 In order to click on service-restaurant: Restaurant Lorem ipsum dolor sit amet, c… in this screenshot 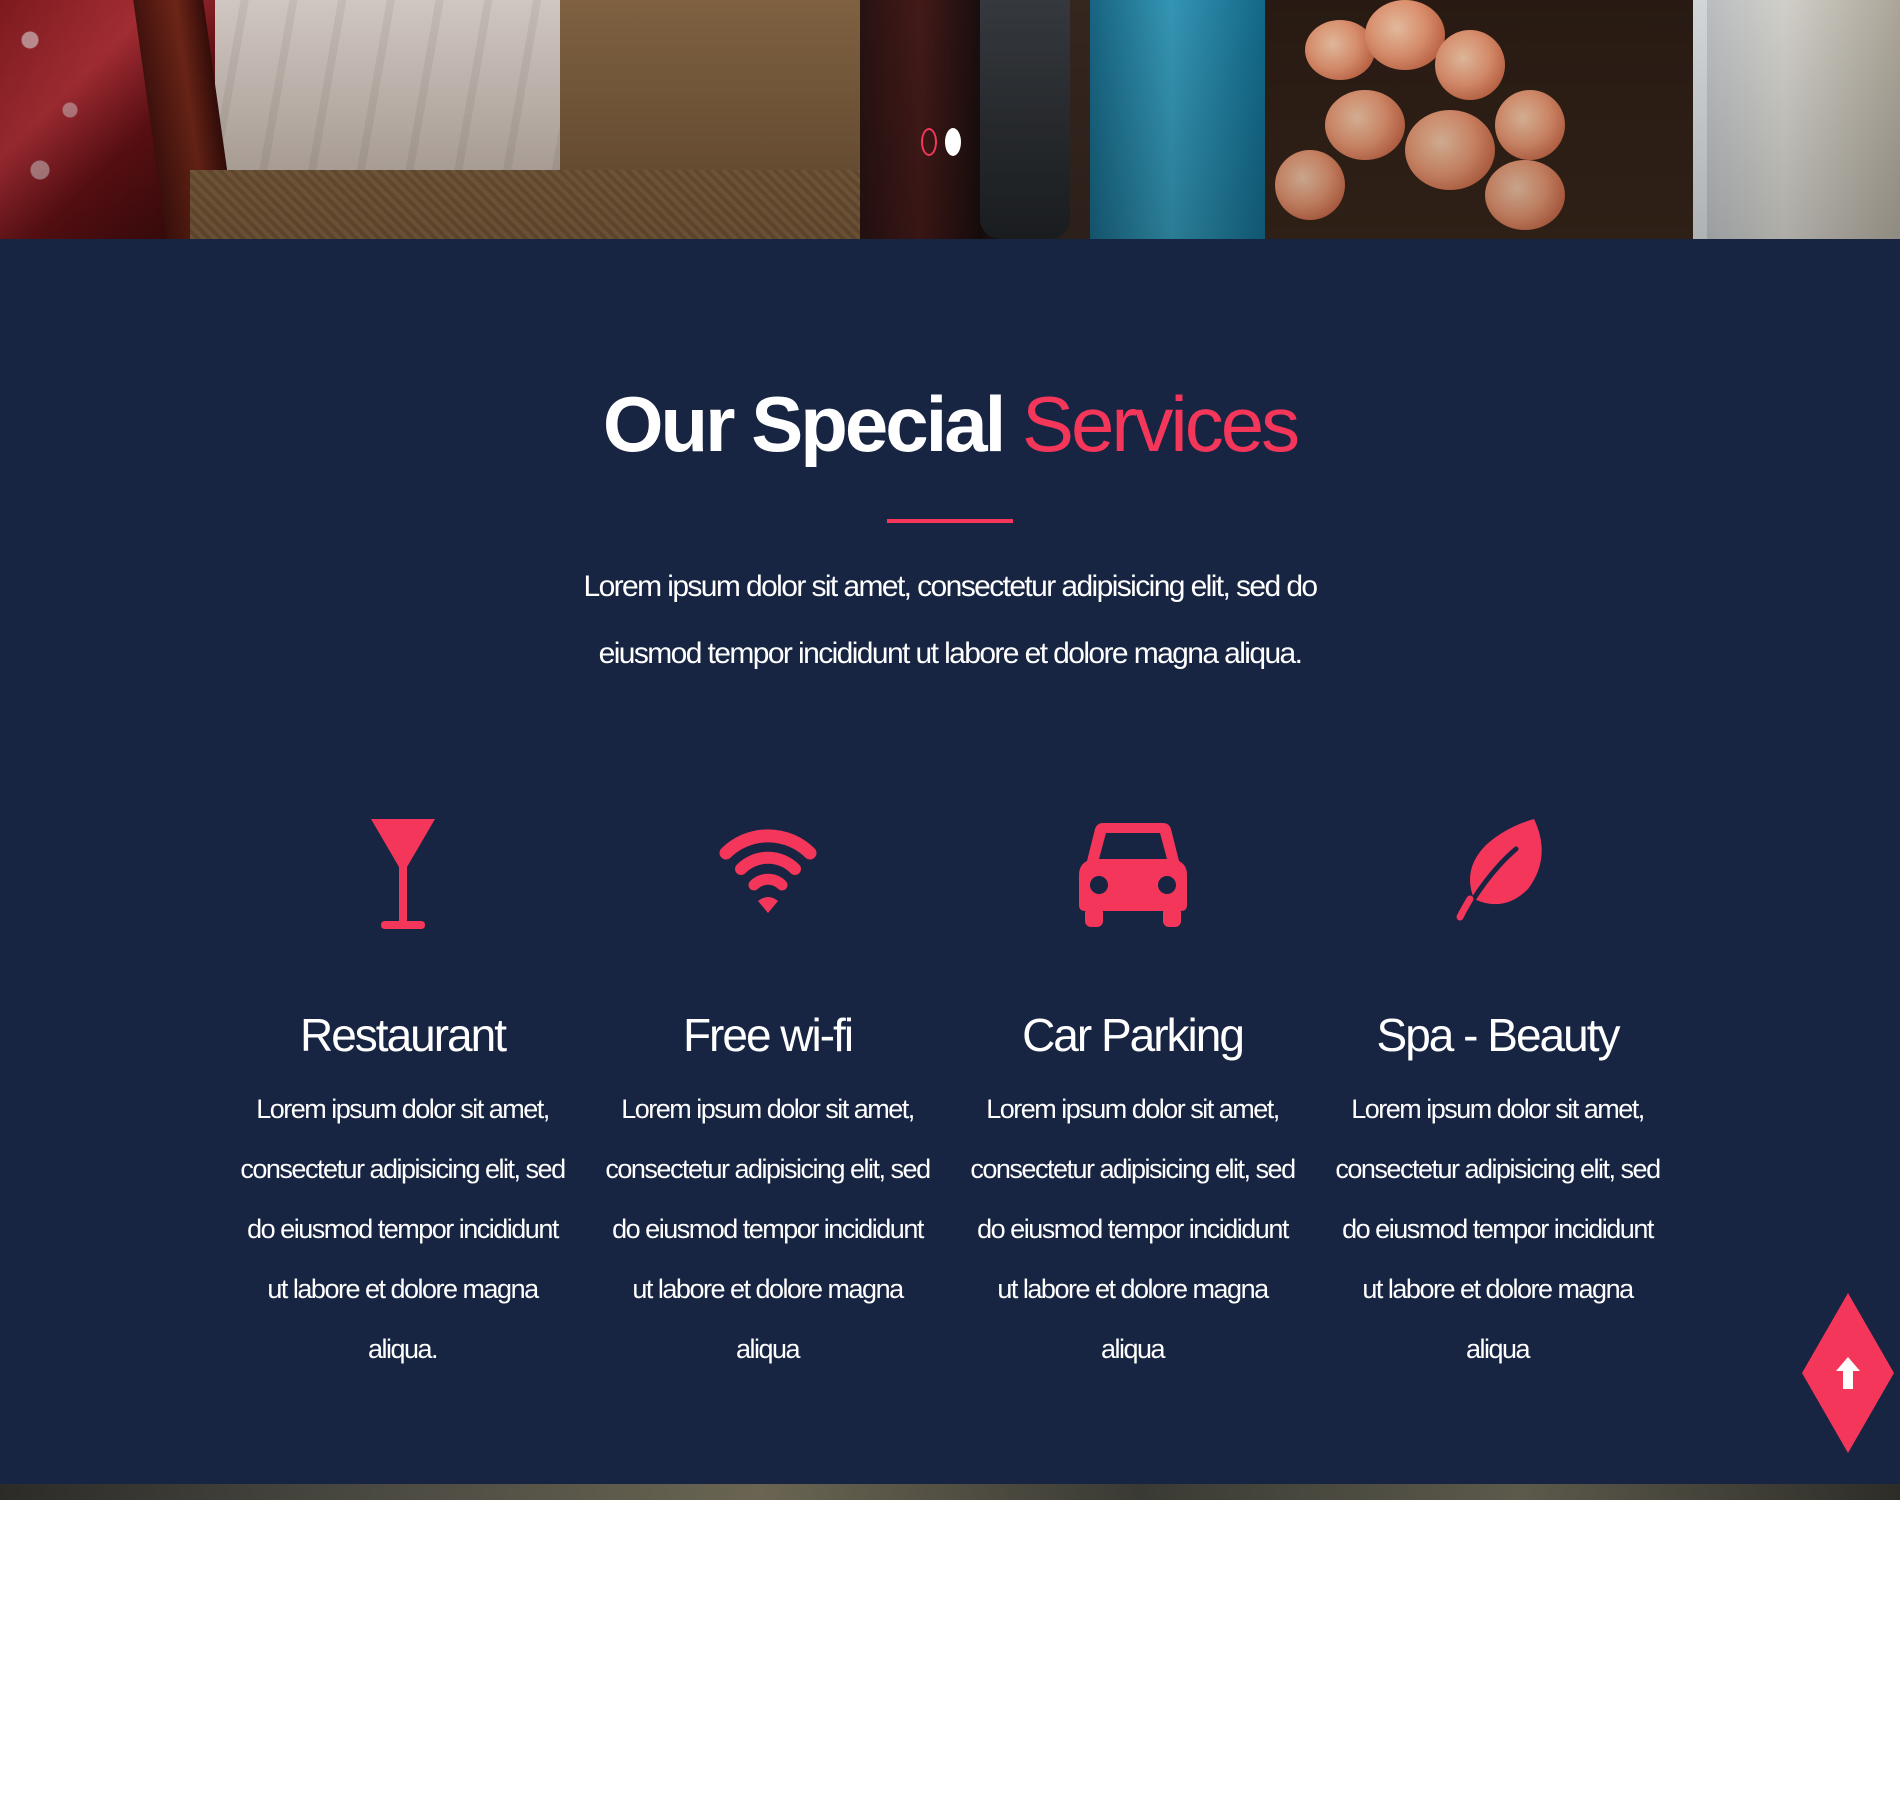, I will do `click(402, 1094)`.